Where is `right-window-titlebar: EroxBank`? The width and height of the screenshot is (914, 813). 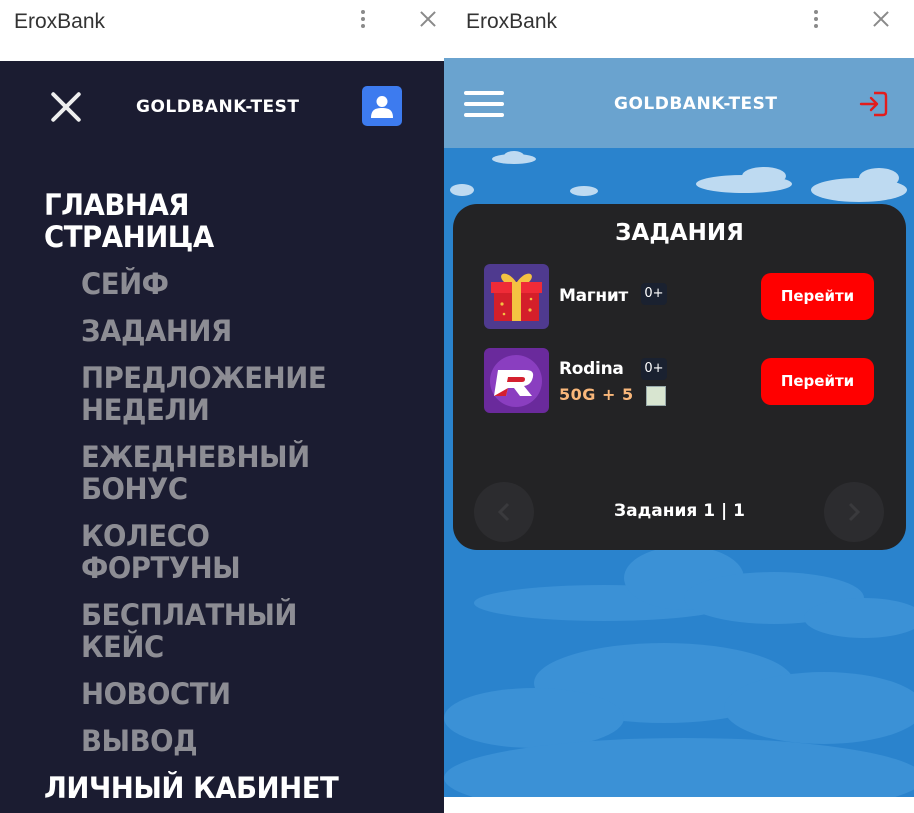
right-window-titlebar: EroxBank is located at coordinates (683, 22).